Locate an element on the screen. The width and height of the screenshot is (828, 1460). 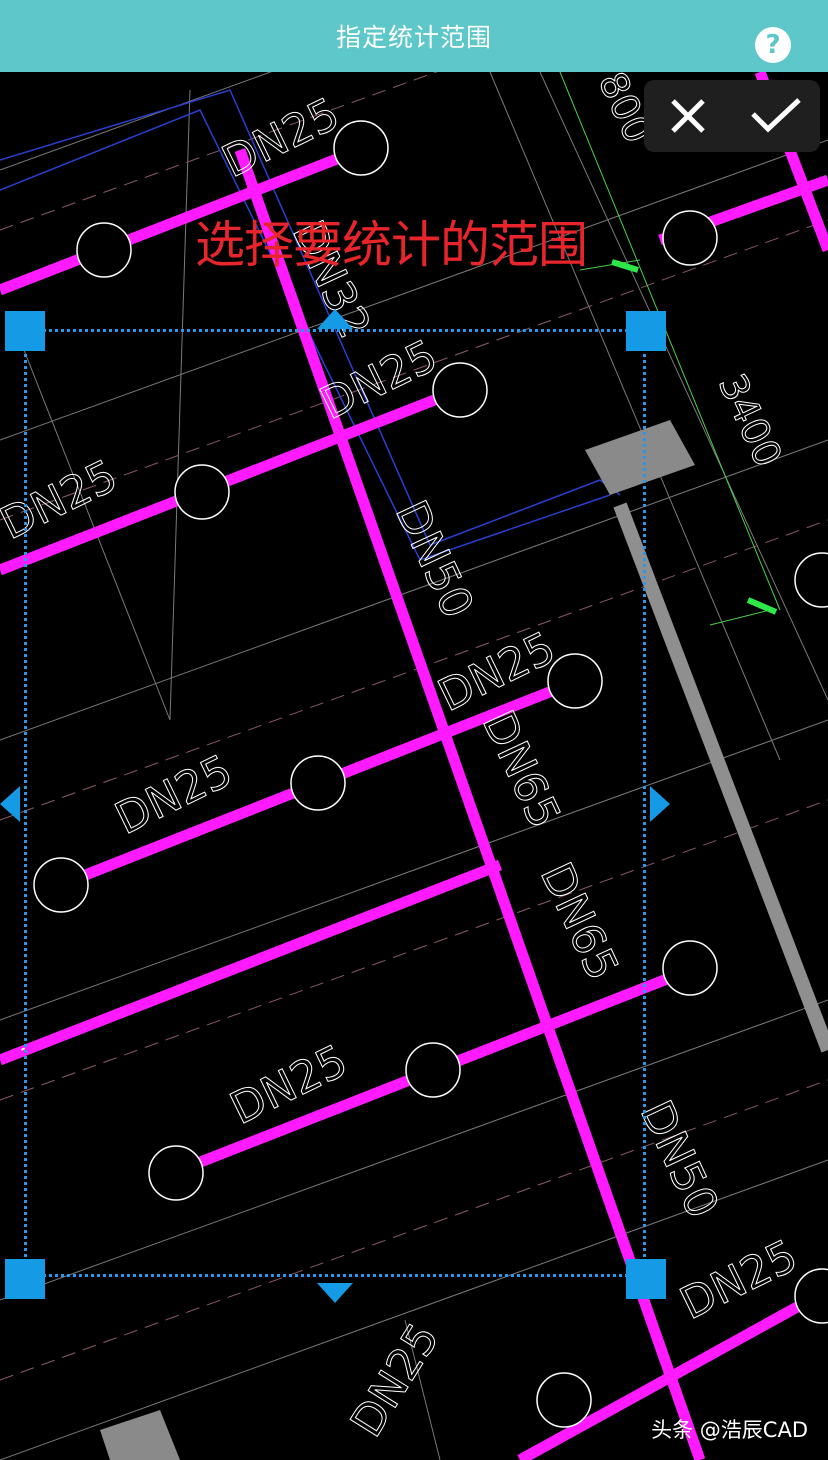
handle-bottom-left is located at coordinates (25, 1279).